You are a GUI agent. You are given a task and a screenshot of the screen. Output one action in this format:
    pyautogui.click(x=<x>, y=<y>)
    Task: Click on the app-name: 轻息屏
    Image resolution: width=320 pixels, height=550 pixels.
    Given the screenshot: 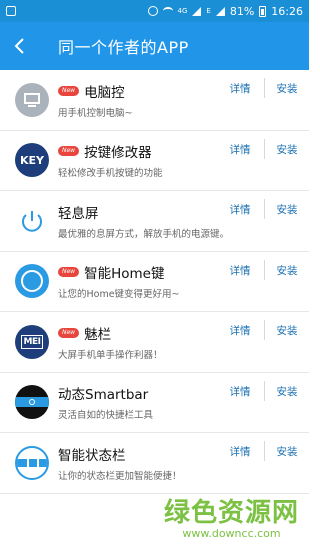 What is the action you would take?
    pyautogui.click(x=78, y=213)
    